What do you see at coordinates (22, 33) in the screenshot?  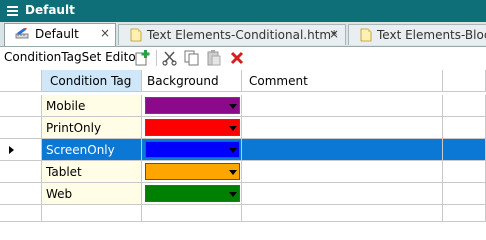 I see `ruler-pencil-icon` at bounding box center [22, 33].